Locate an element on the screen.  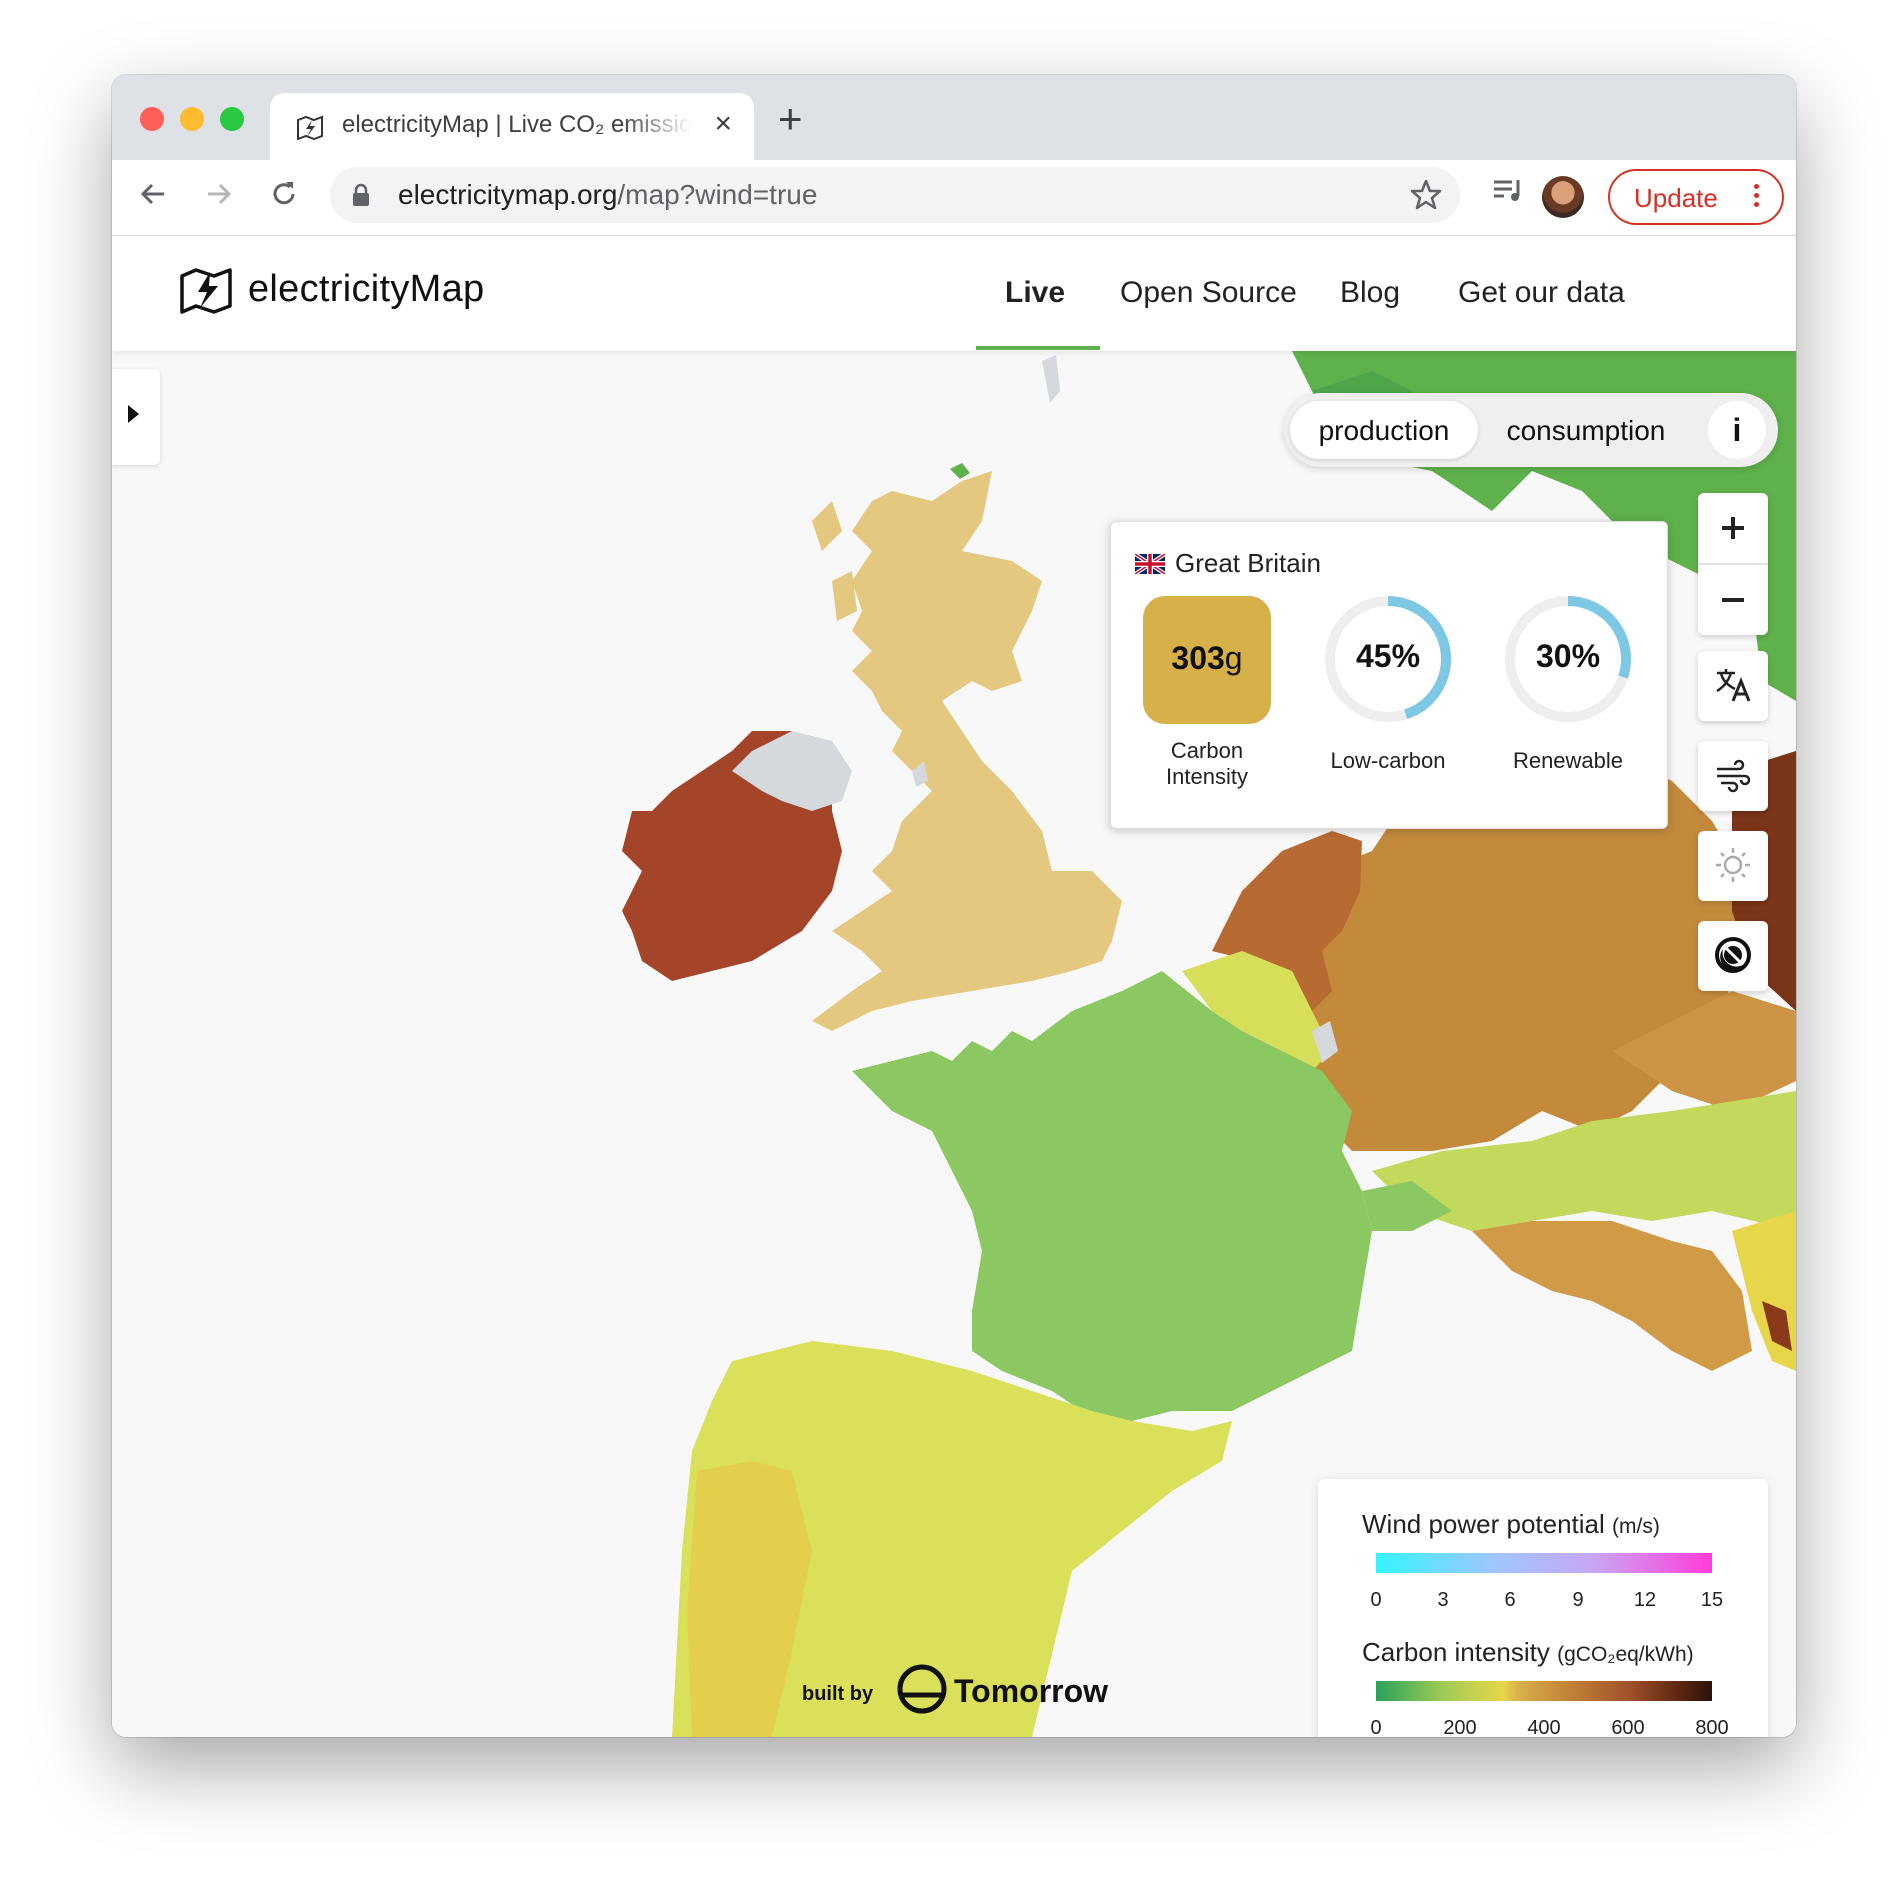
renewable-label: Renewable is located at coordinates (1568, 760).